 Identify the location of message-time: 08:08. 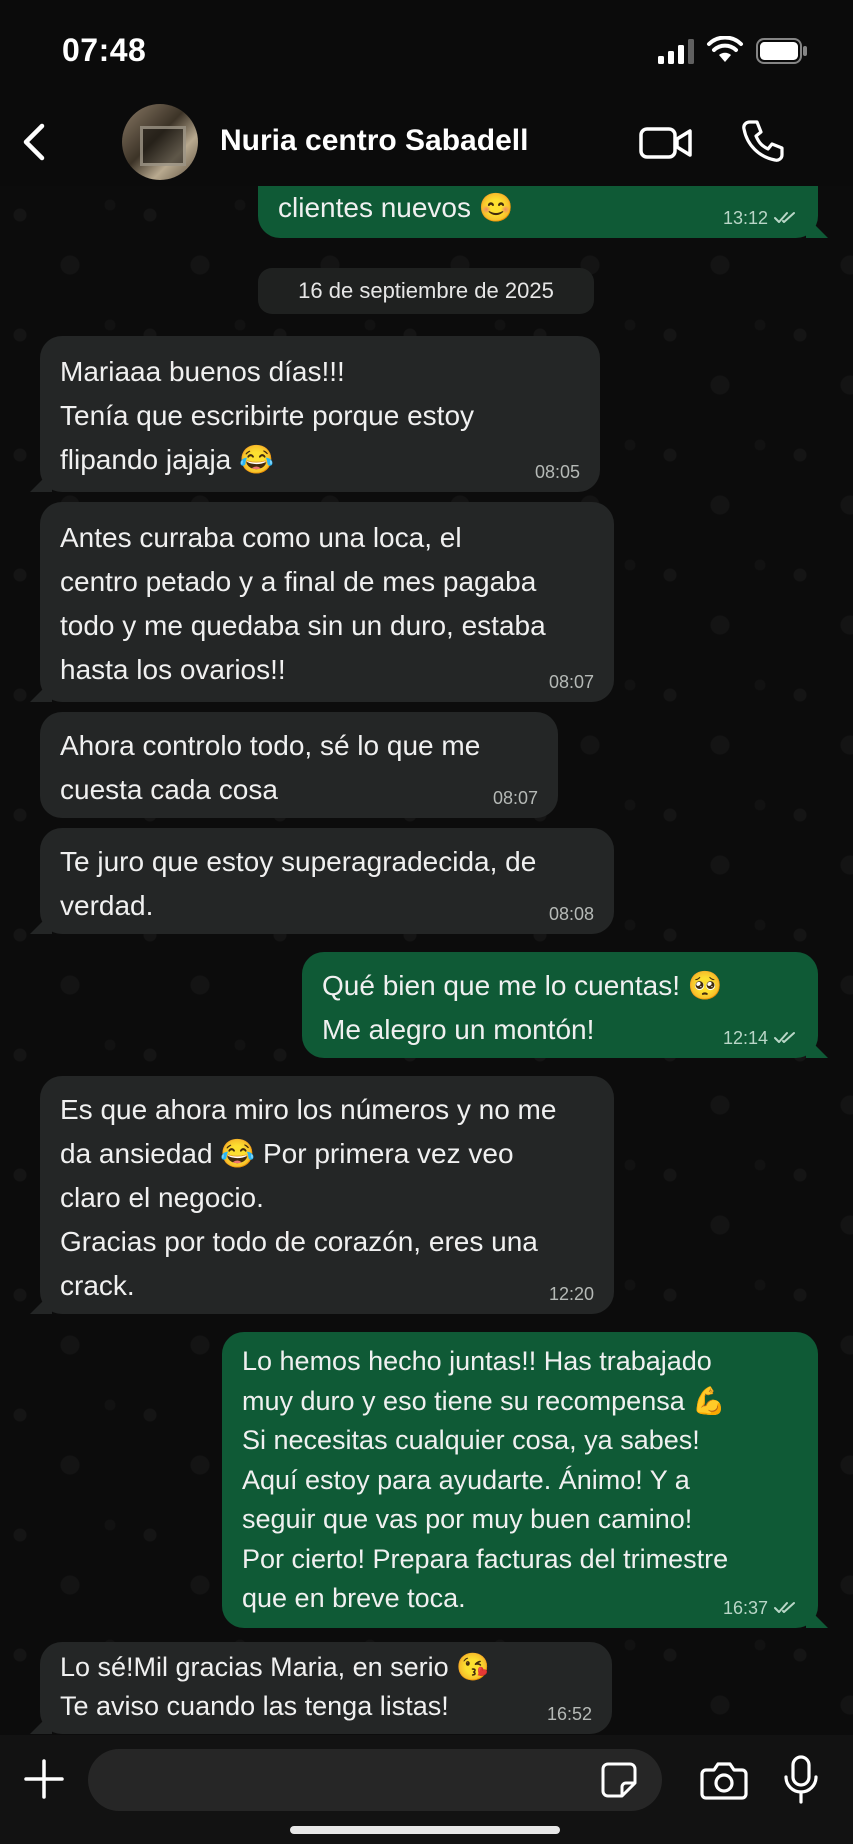
(571, 914).